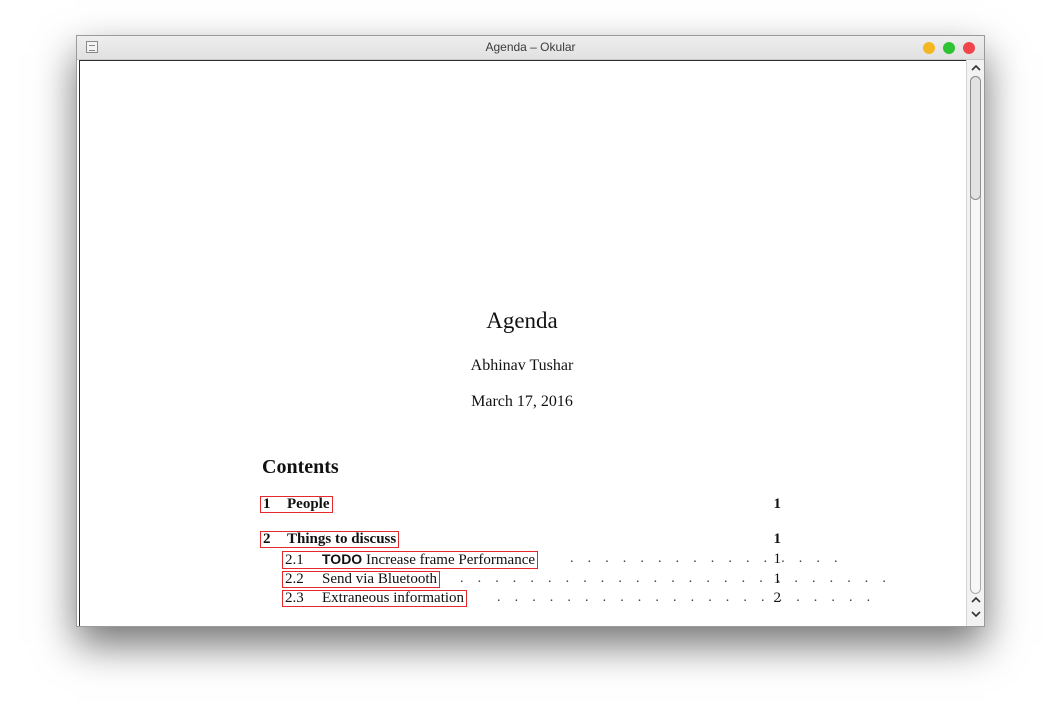 Image resolution: width=1060 pixels, height=712 pixels. I want to click on close-button, so click(969, 48).